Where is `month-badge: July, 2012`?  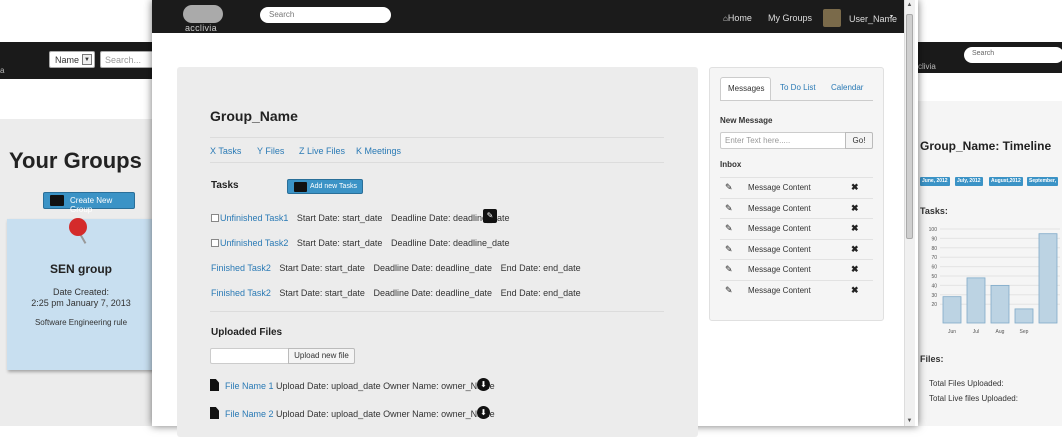 month-badge: July, 2012 is located at coordinates (969, 181).